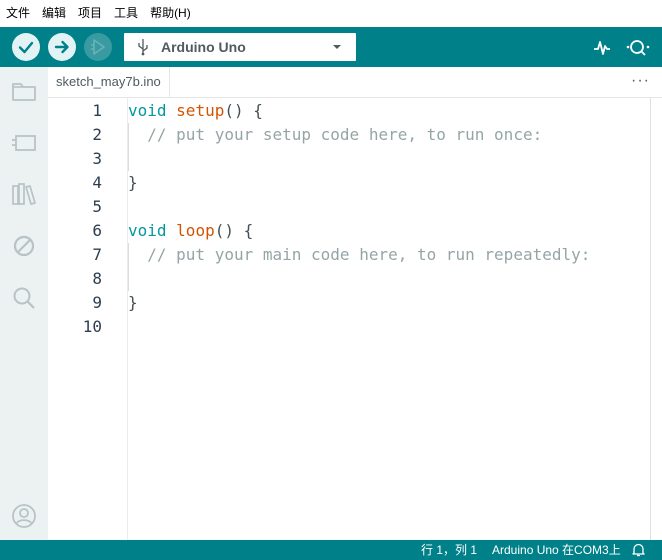  I want to click on line-number: 3, so click(97, 158).